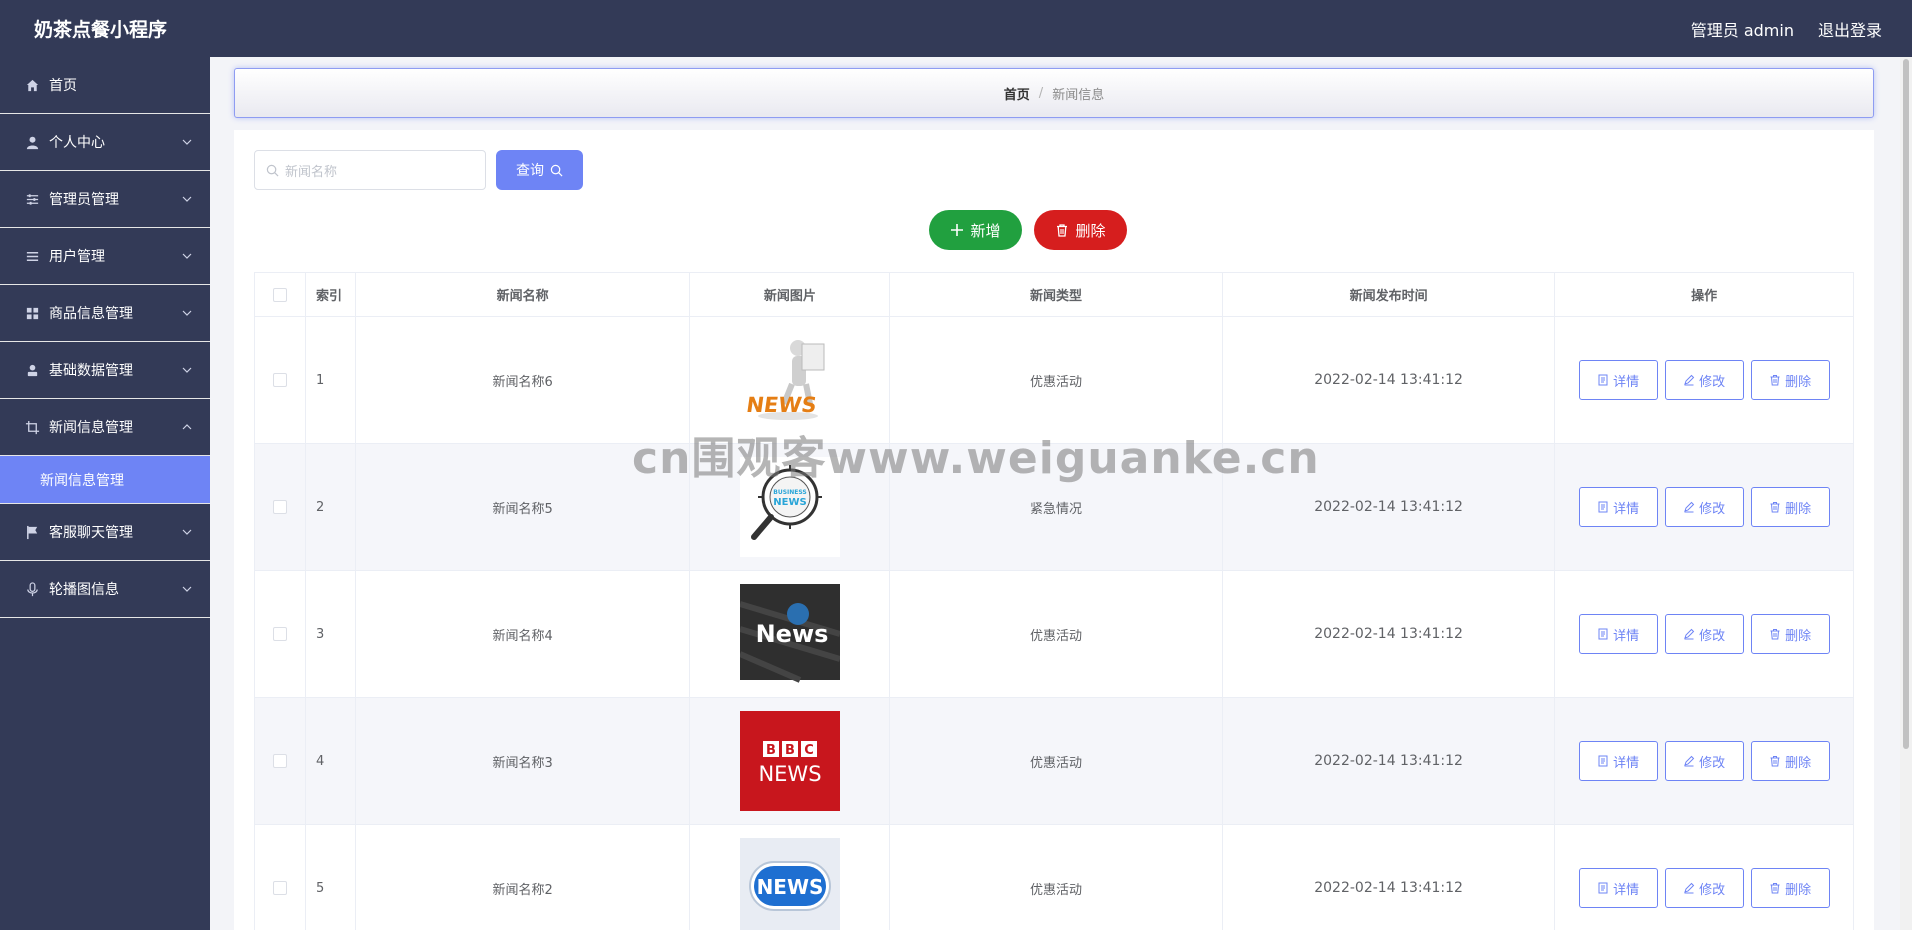 The image size is (1912, 930). I want to click on crop-icon, so click(32, 427).